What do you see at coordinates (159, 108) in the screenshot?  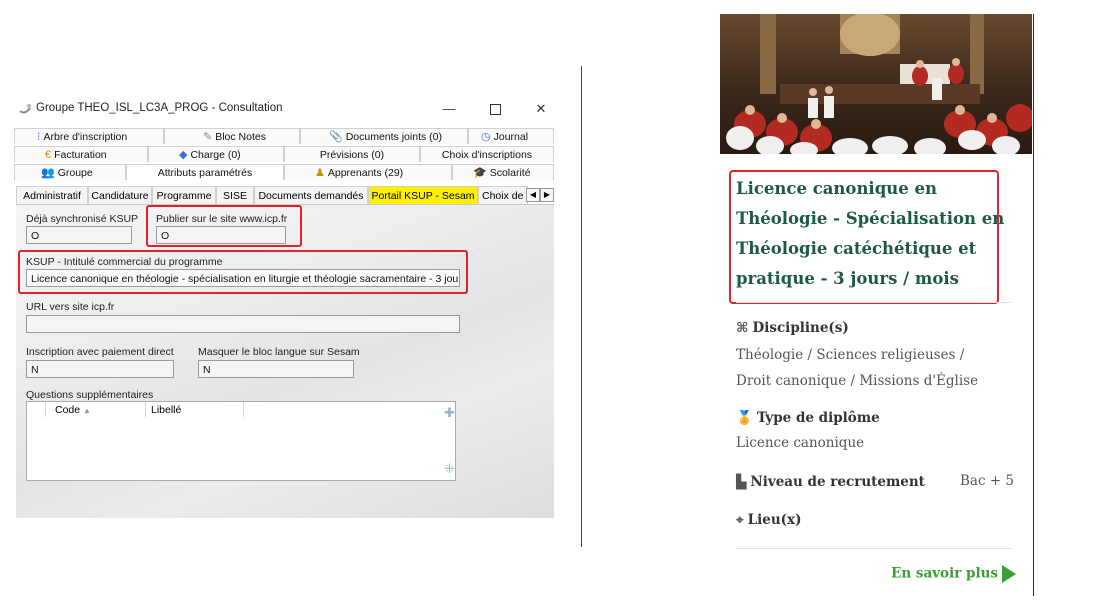 I see `window-title: Groupe THEO_ISL_LC3A_PROG - Consultation` at bounding box center [159, 108].